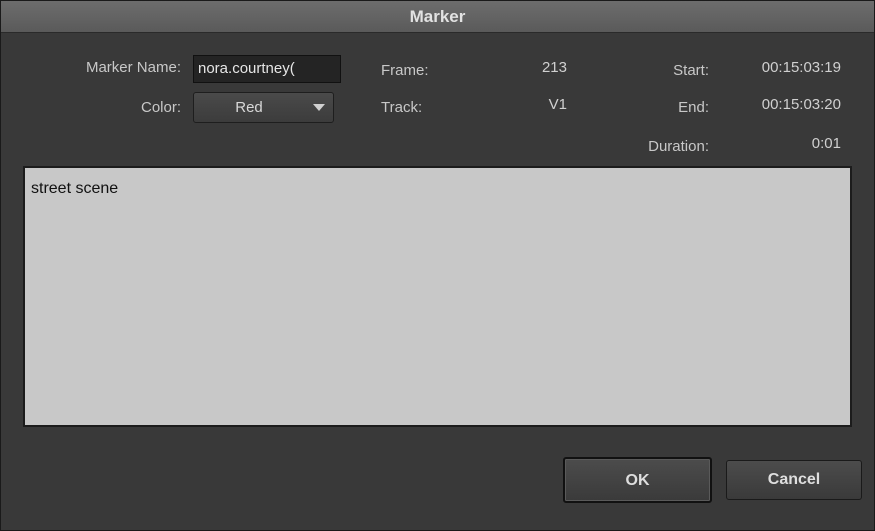 The height and width of the screenshot is (531, 875). What do you see at coordinates (249, 107) in the screenshot?
I see `color-dropdown-value: Red` at bounding box center [249, 107].